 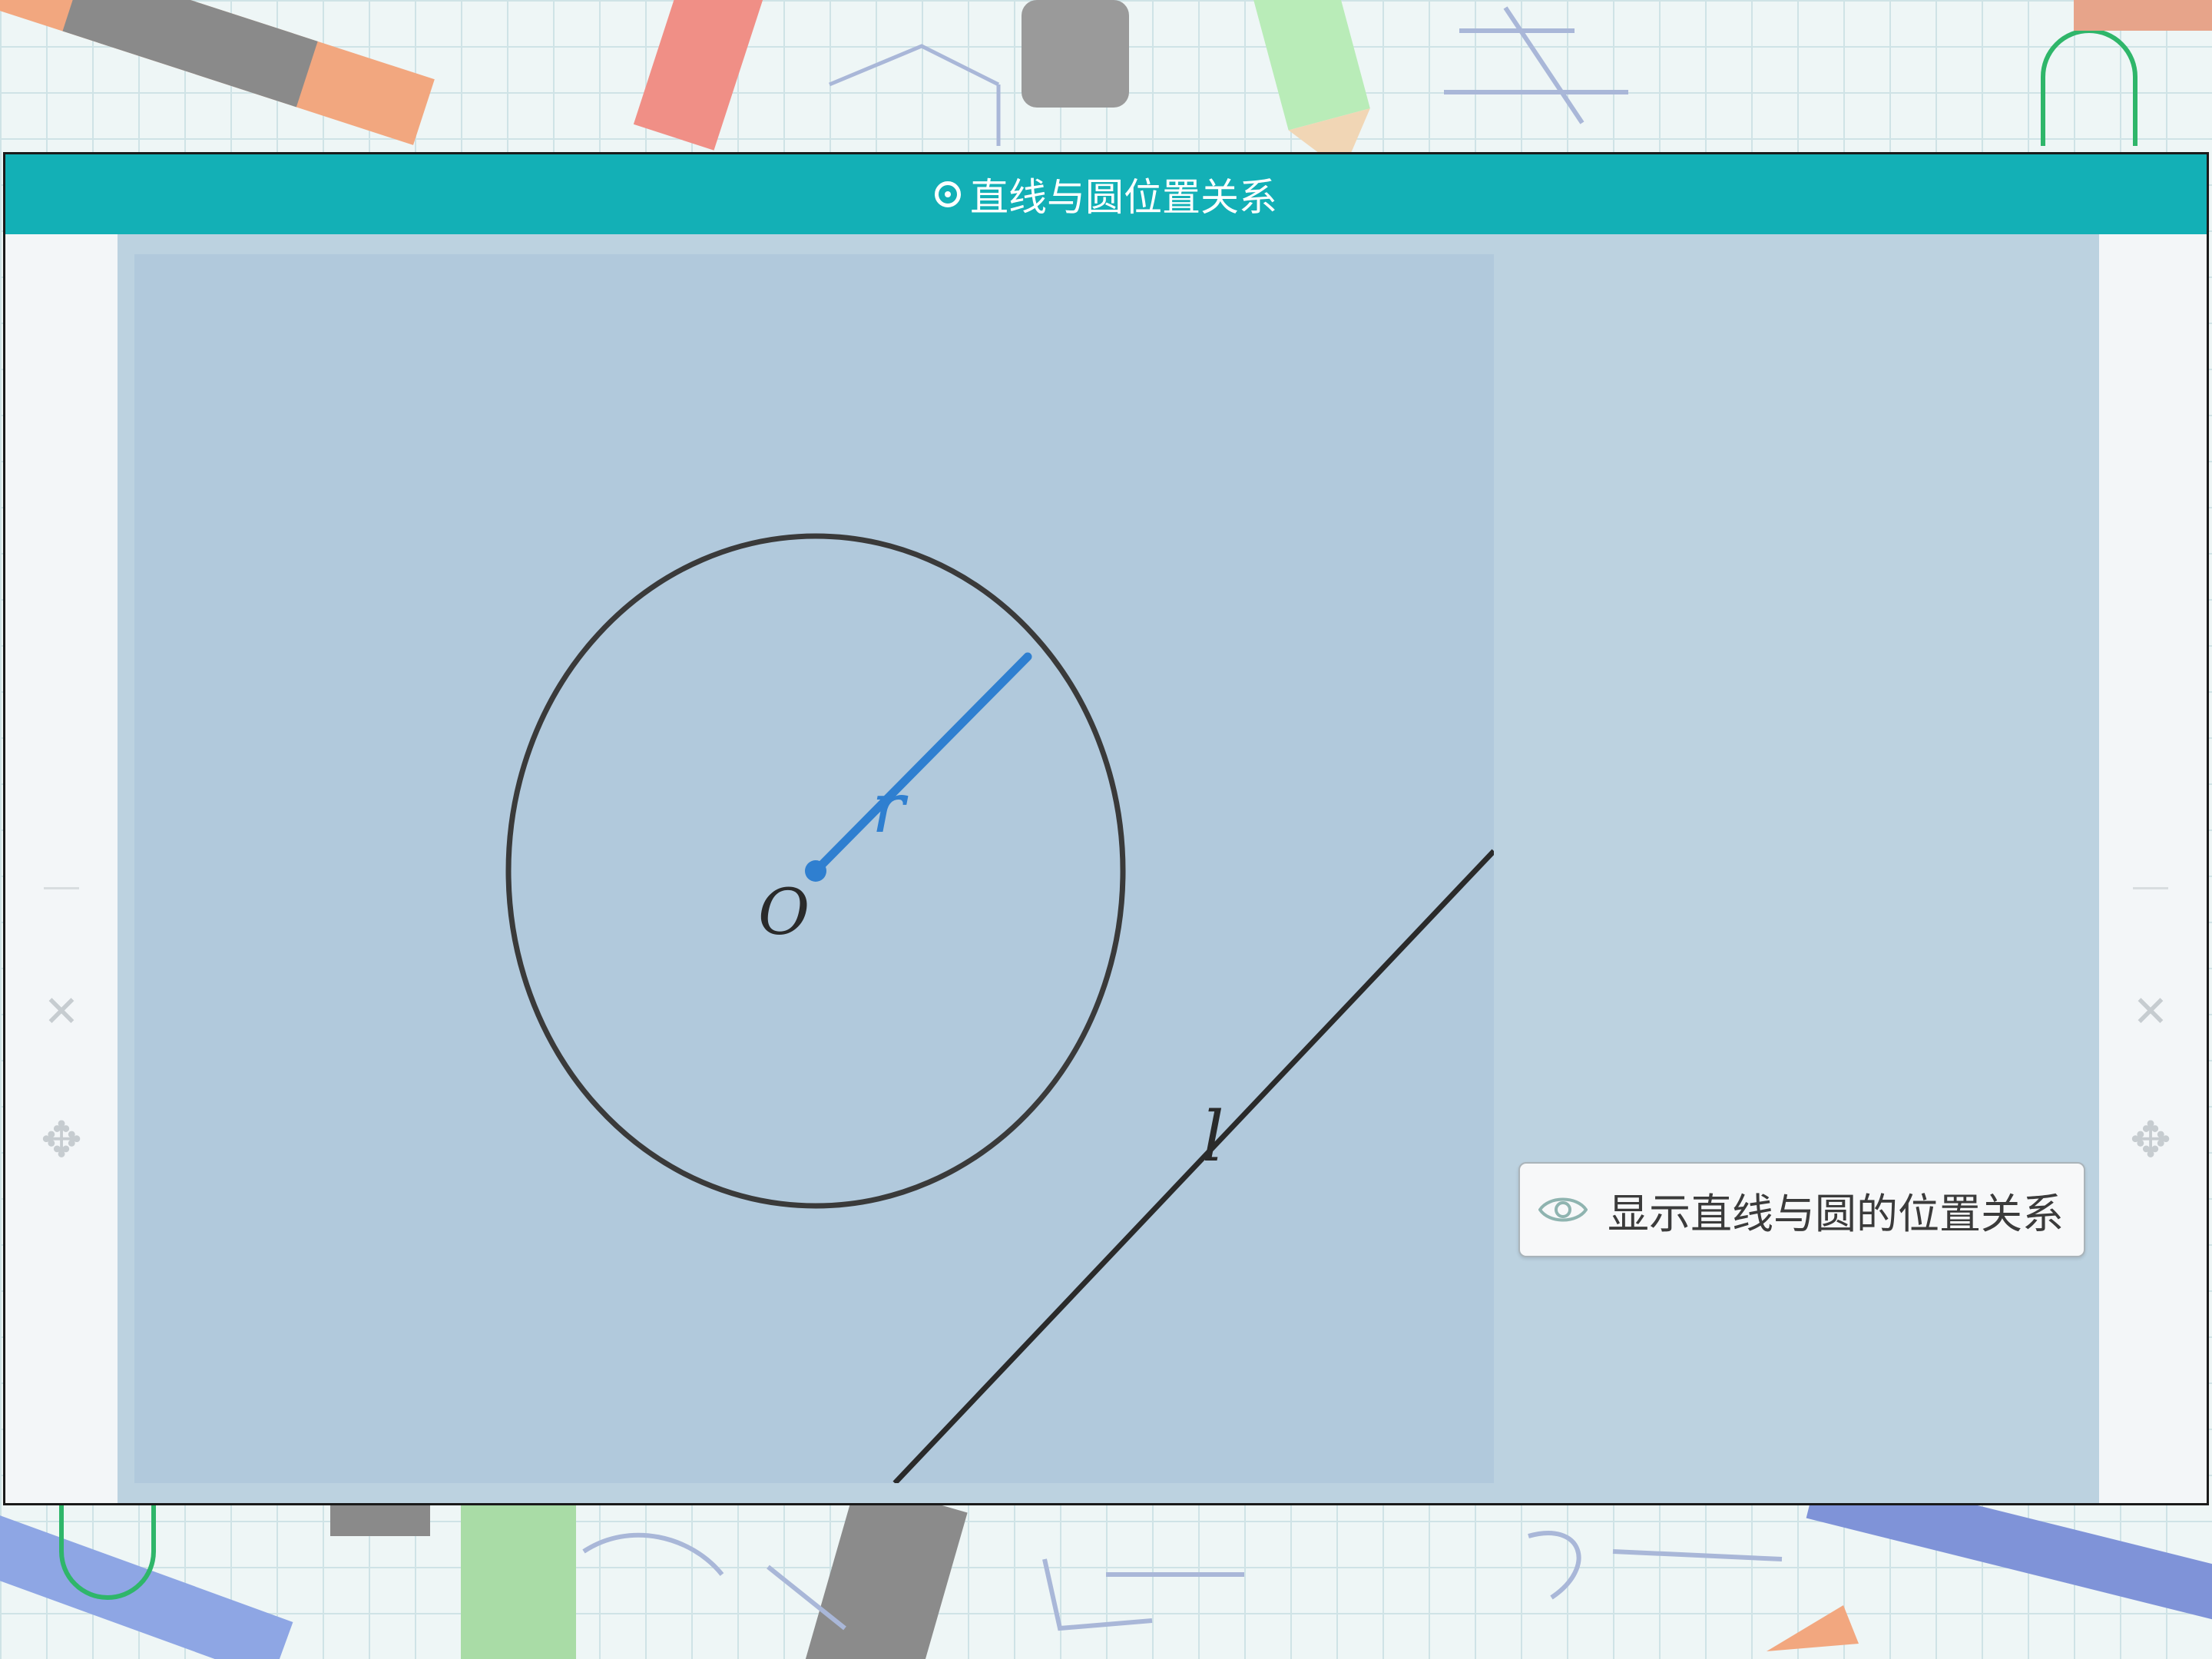 What do you see at coordinates (1106, 77) in the screenshot?
I see `desk-decoration-top` at bounding box center [1106, 77].